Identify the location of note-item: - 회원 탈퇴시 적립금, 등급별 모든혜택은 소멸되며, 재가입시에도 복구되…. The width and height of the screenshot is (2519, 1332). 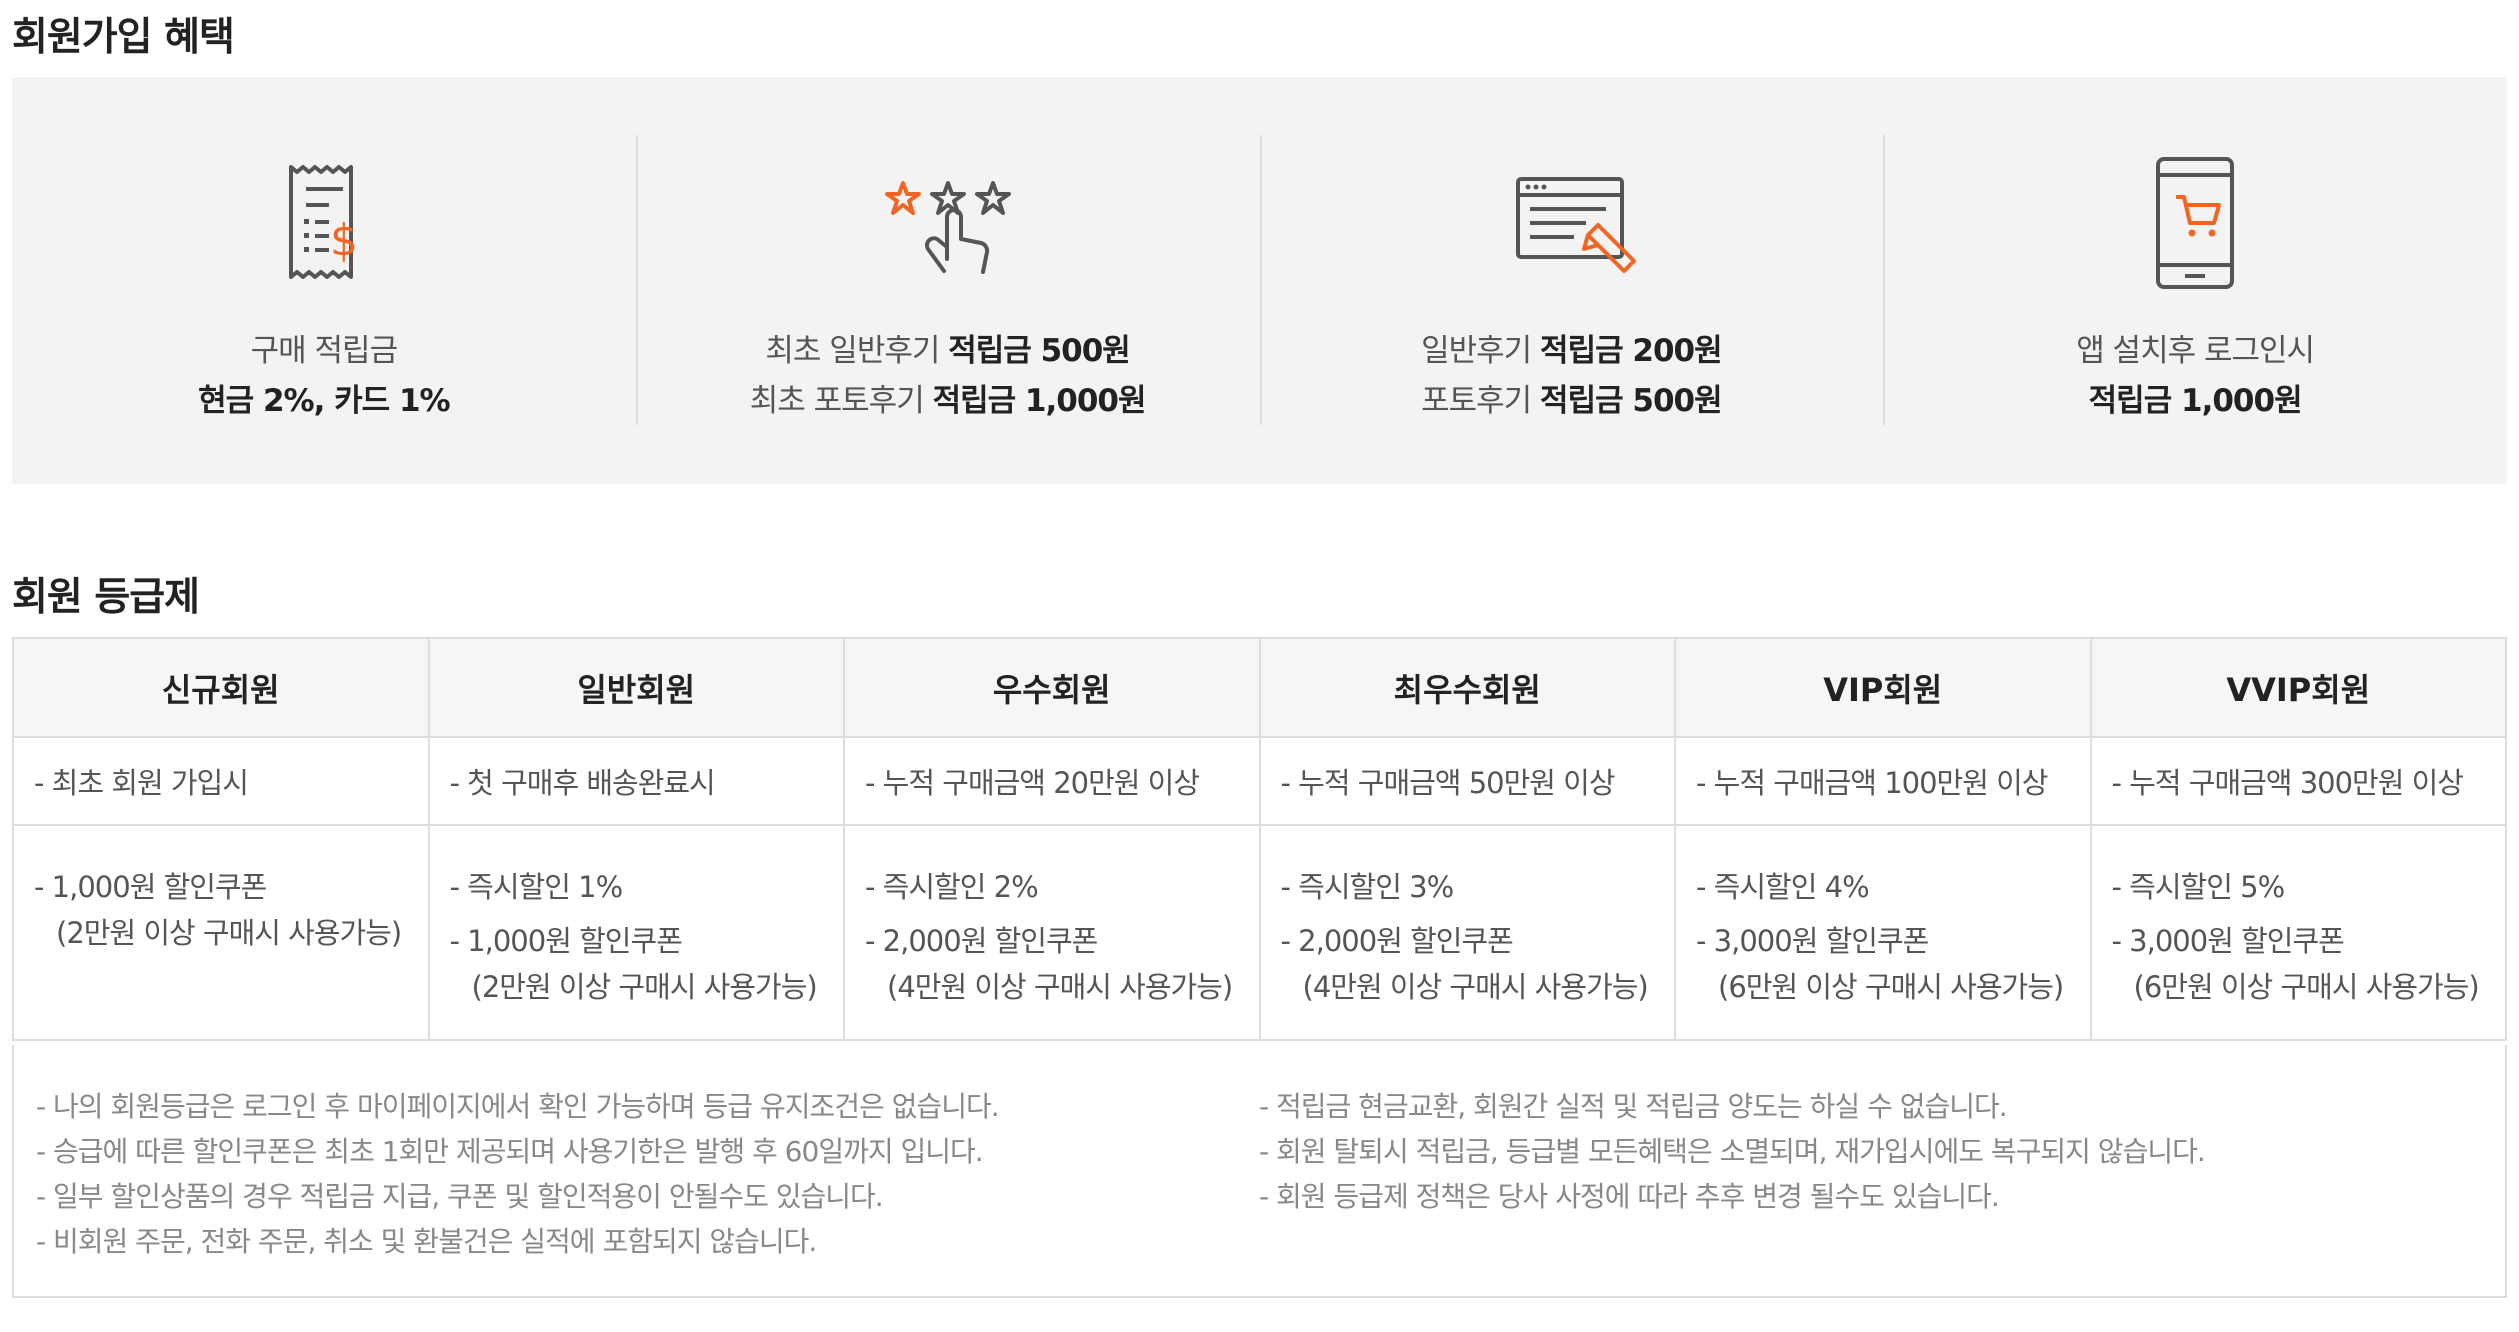
(1732, 1151).